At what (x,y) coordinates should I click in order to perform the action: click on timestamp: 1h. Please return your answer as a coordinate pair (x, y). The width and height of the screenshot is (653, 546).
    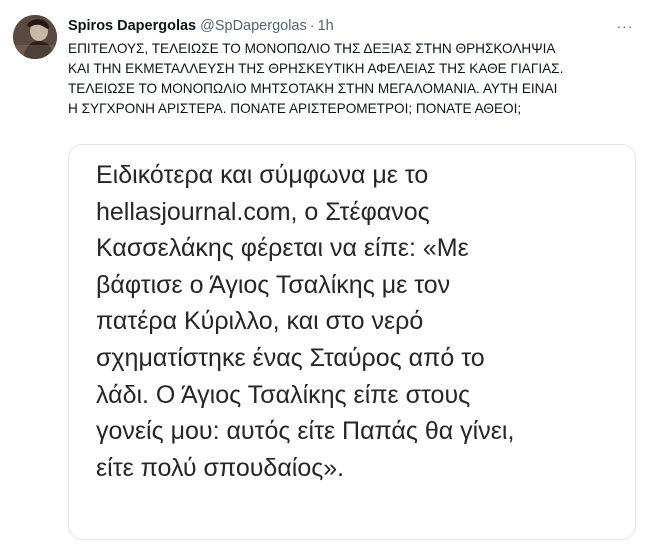
    Looking at the image, I should click on (326, 26).